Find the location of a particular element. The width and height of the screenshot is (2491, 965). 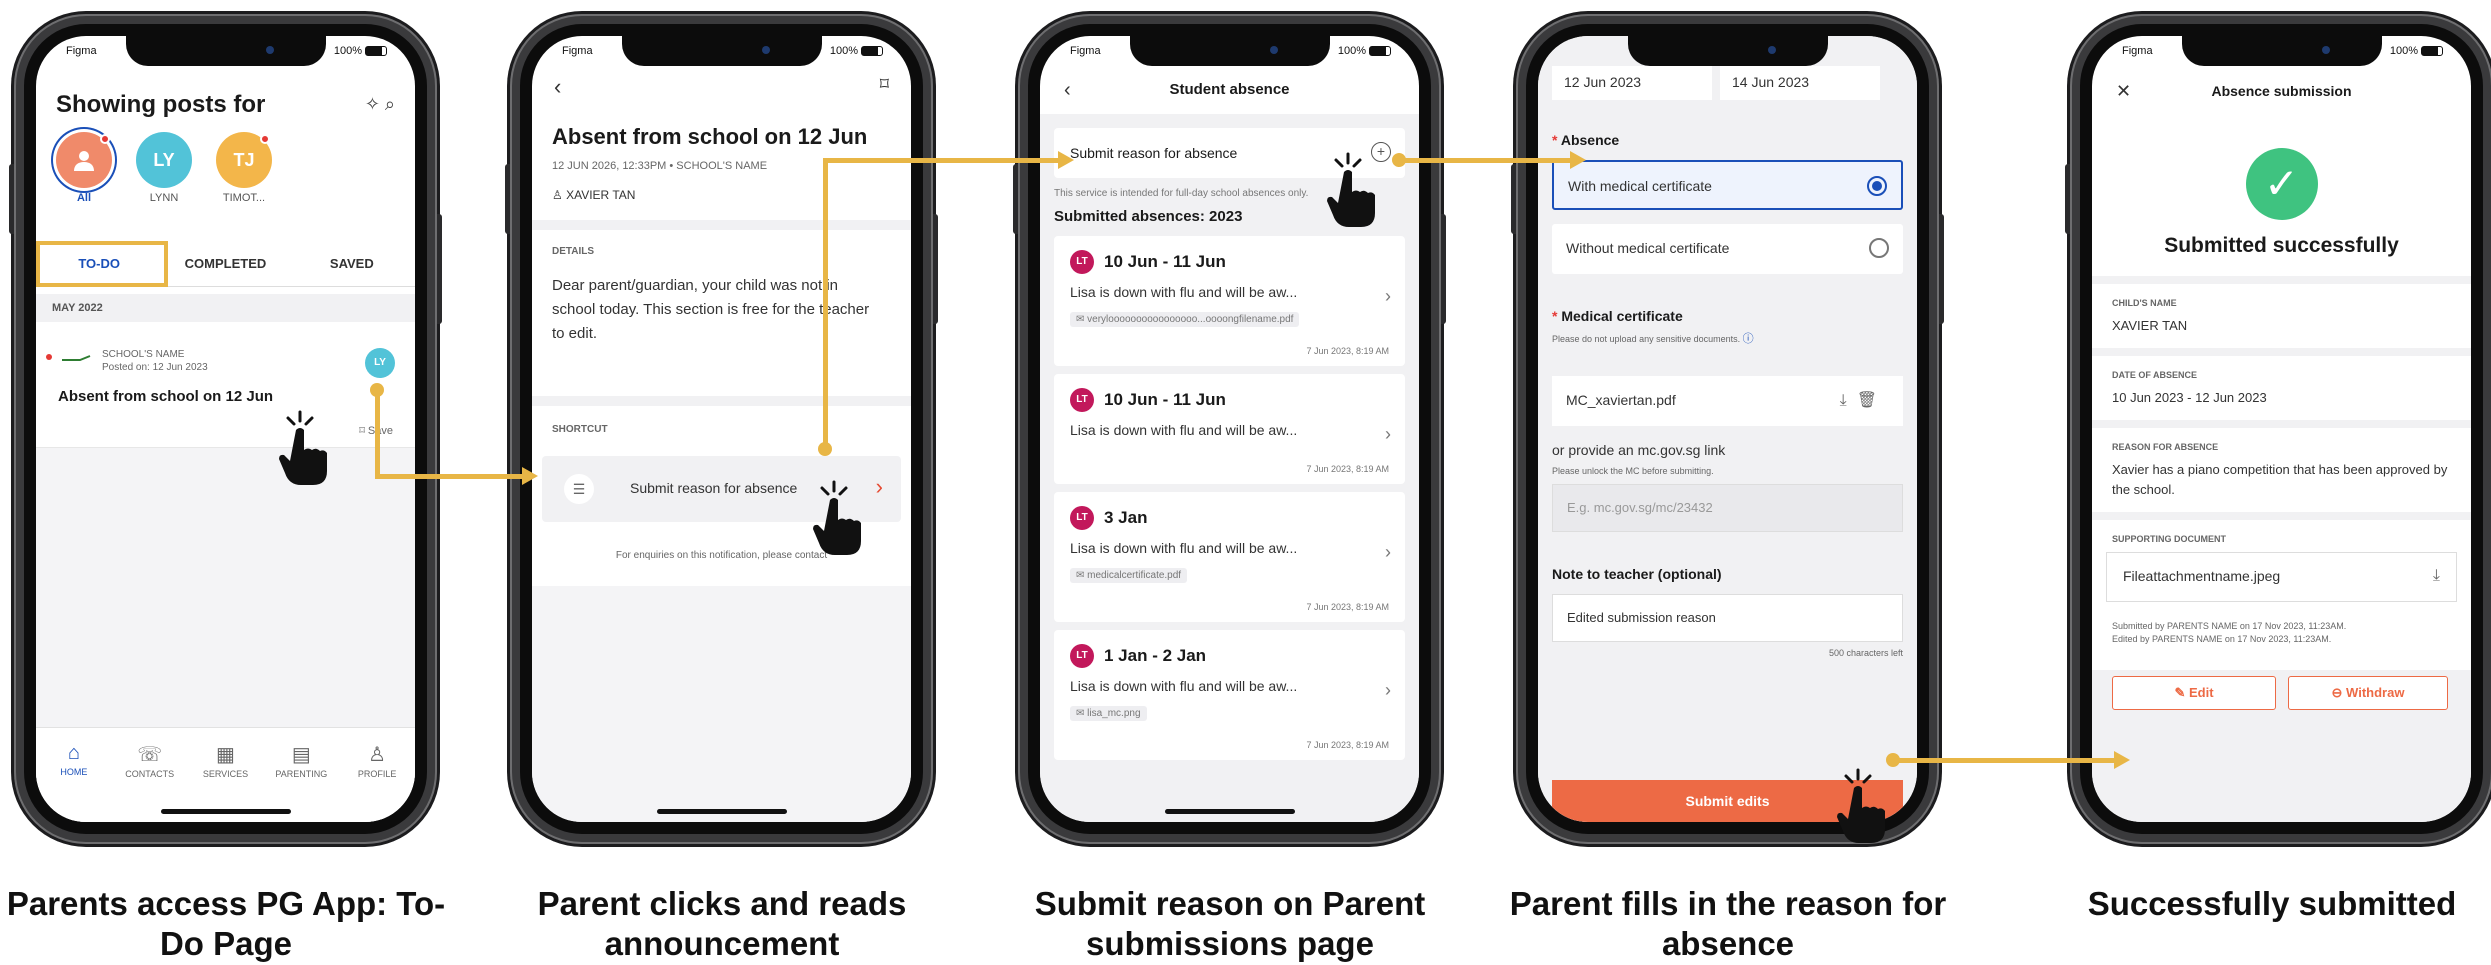

carrier: Figma is located at coordinates (81, 51).